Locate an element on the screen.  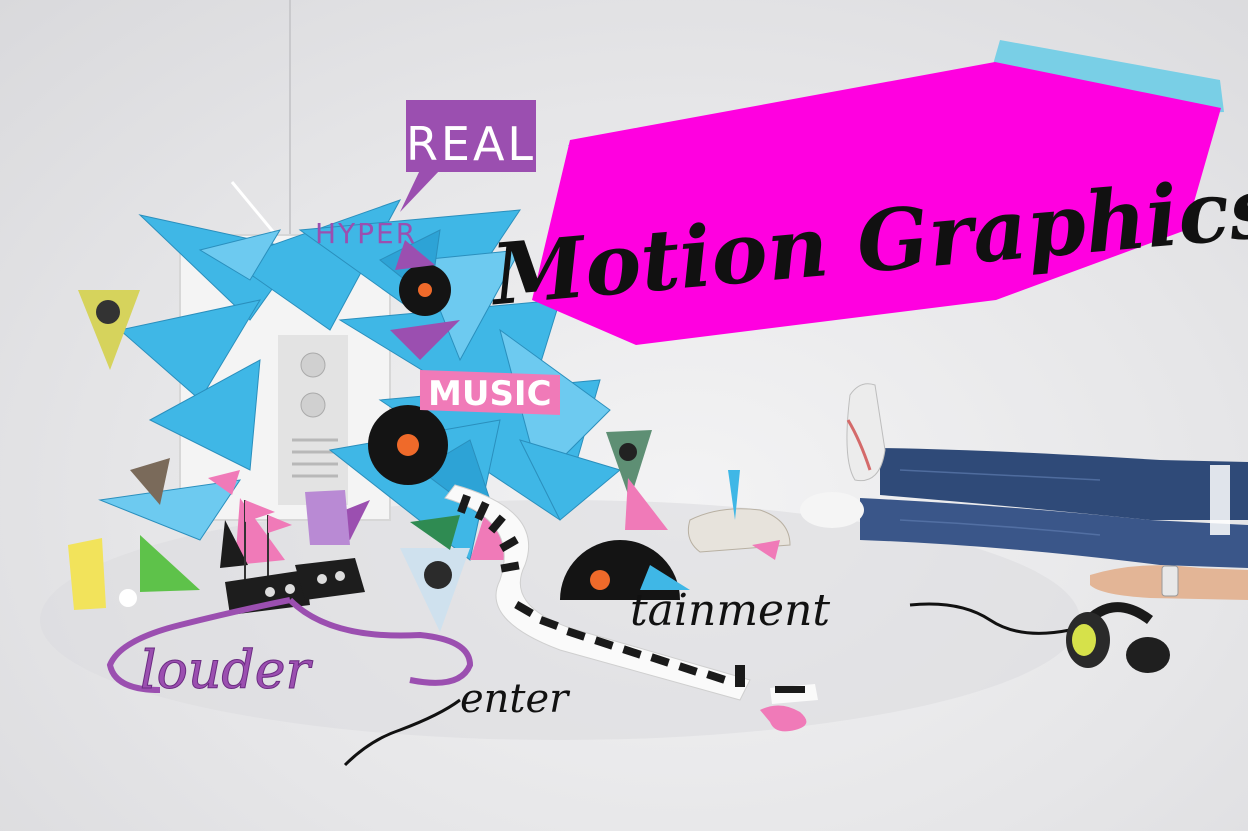
music-label: MUSIC is located at coordinates (490, 394).